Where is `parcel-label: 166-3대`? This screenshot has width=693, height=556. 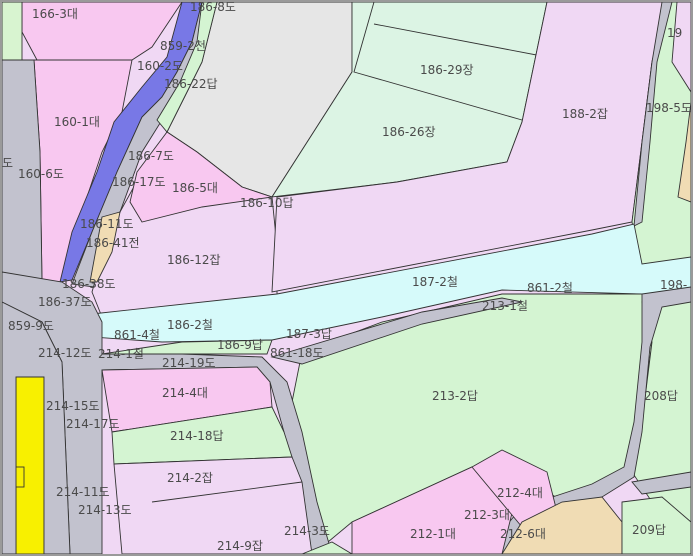
parcel-label: 166-3대 is located at coordinates (55, 14).